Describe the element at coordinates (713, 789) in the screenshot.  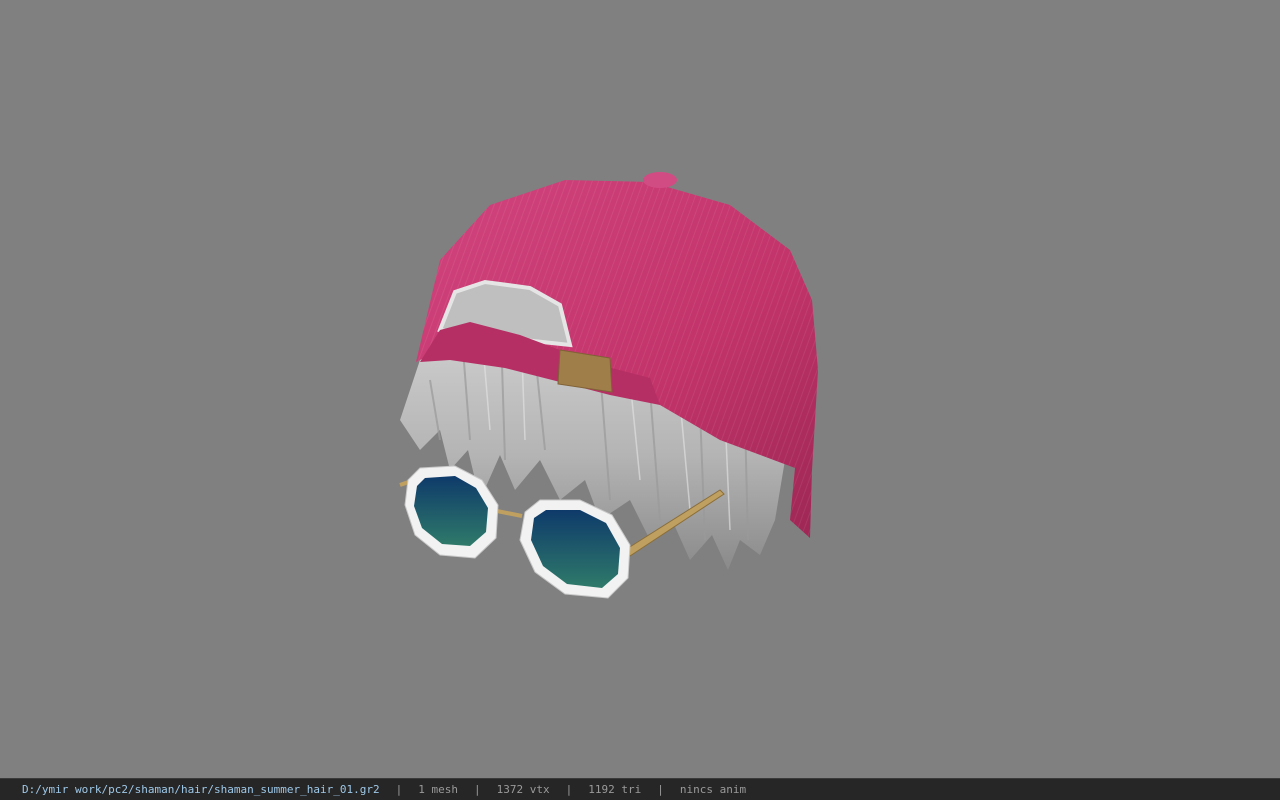
I see `anim-info-label: nincs anim` at that location.